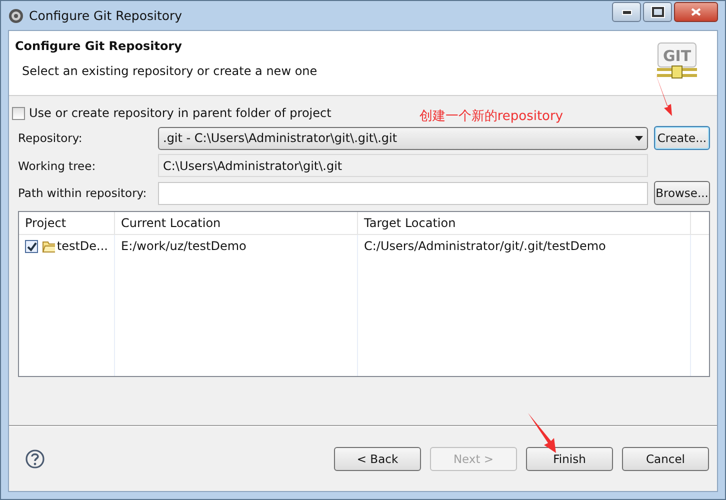 Image resolution: width=726 pixels, height=500 pixels. Describe the element at coordinates (569, 458) in the screenshot. I see `wizard-button: Finish` at that location.